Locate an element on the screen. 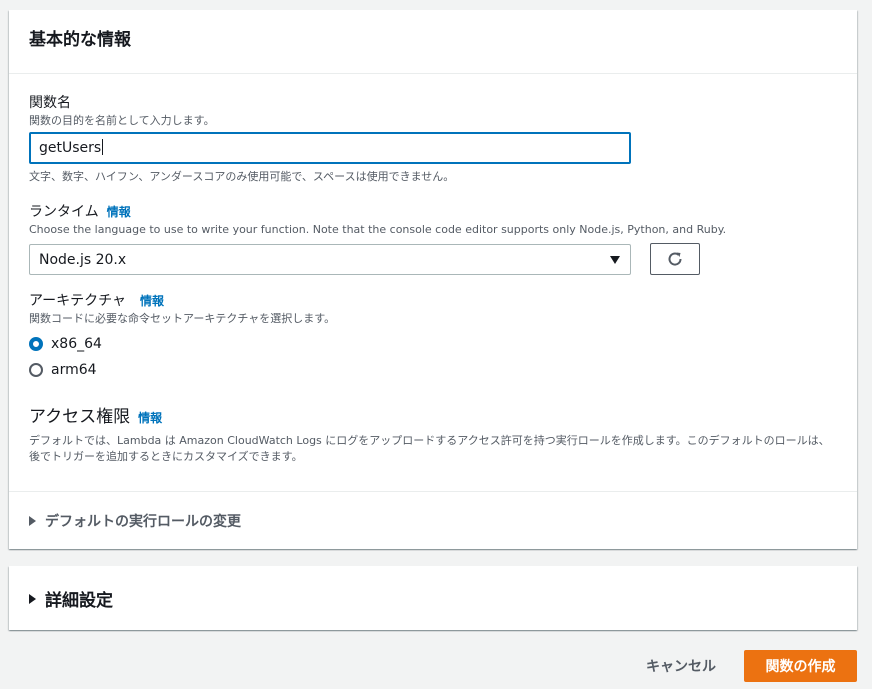 This screenshot has width=872, height=689. refresh-icon is located at coordinates (675, 259).